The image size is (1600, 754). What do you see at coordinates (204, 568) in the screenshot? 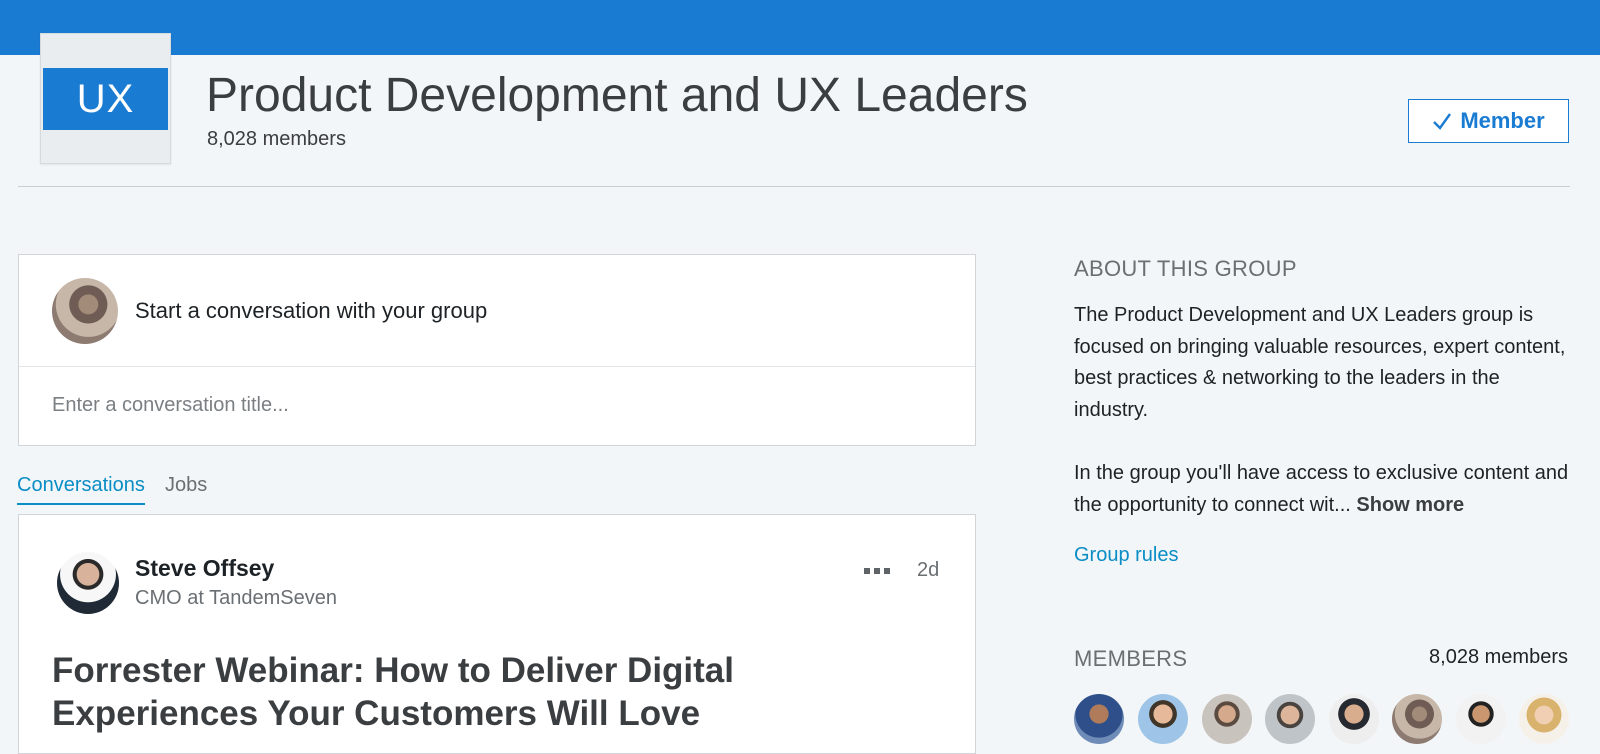
I see `author-name: Steve Offsey` at bounding box center [204, 568].